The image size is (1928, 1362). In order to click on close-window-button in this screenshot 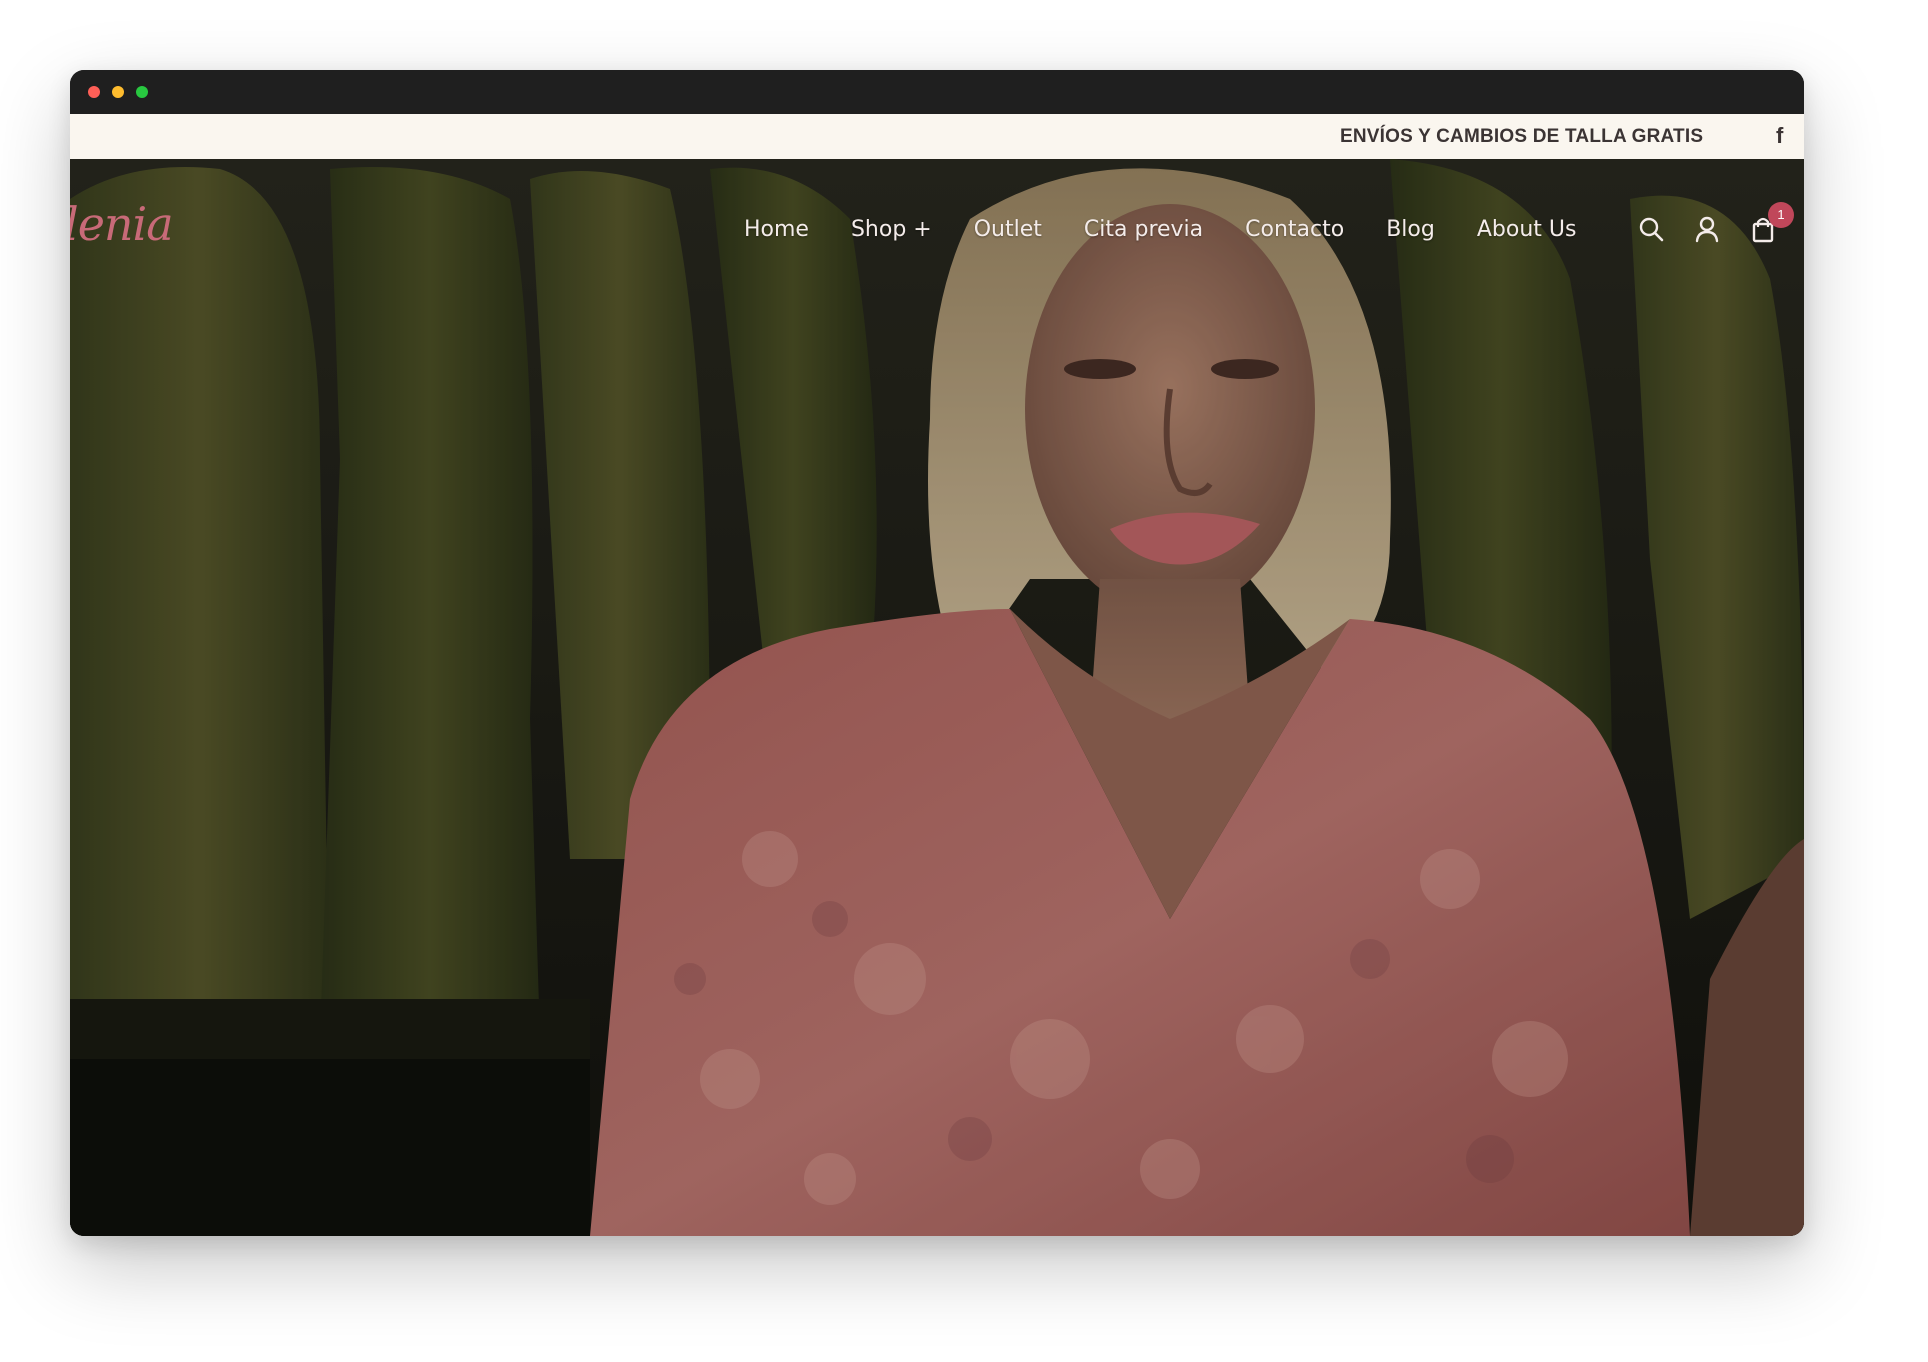, I will do `click(94, 92)`.